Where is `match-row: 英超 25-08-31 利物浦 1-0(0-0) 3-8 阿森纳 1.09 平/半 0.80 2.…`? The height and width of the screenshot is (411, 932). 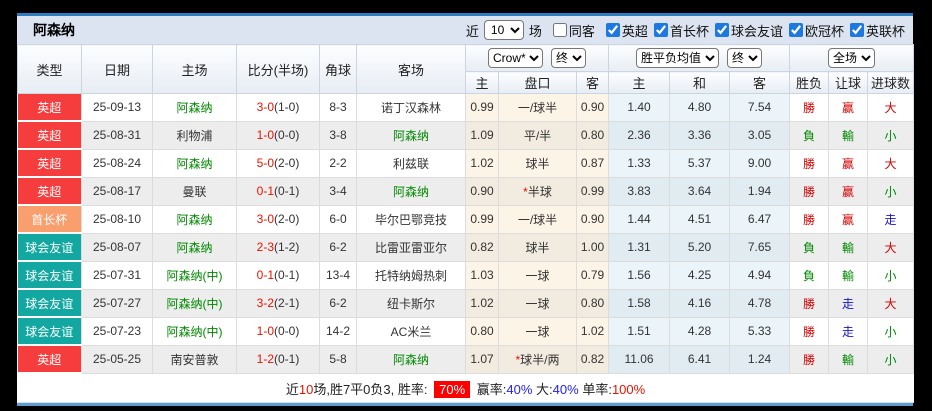
match-row: 英超 25-08-31 利物浦 1-0(0-0) 3-8 阿森纳 1.09 平/半 0.80 2.… is located at coordinates (466, 135).